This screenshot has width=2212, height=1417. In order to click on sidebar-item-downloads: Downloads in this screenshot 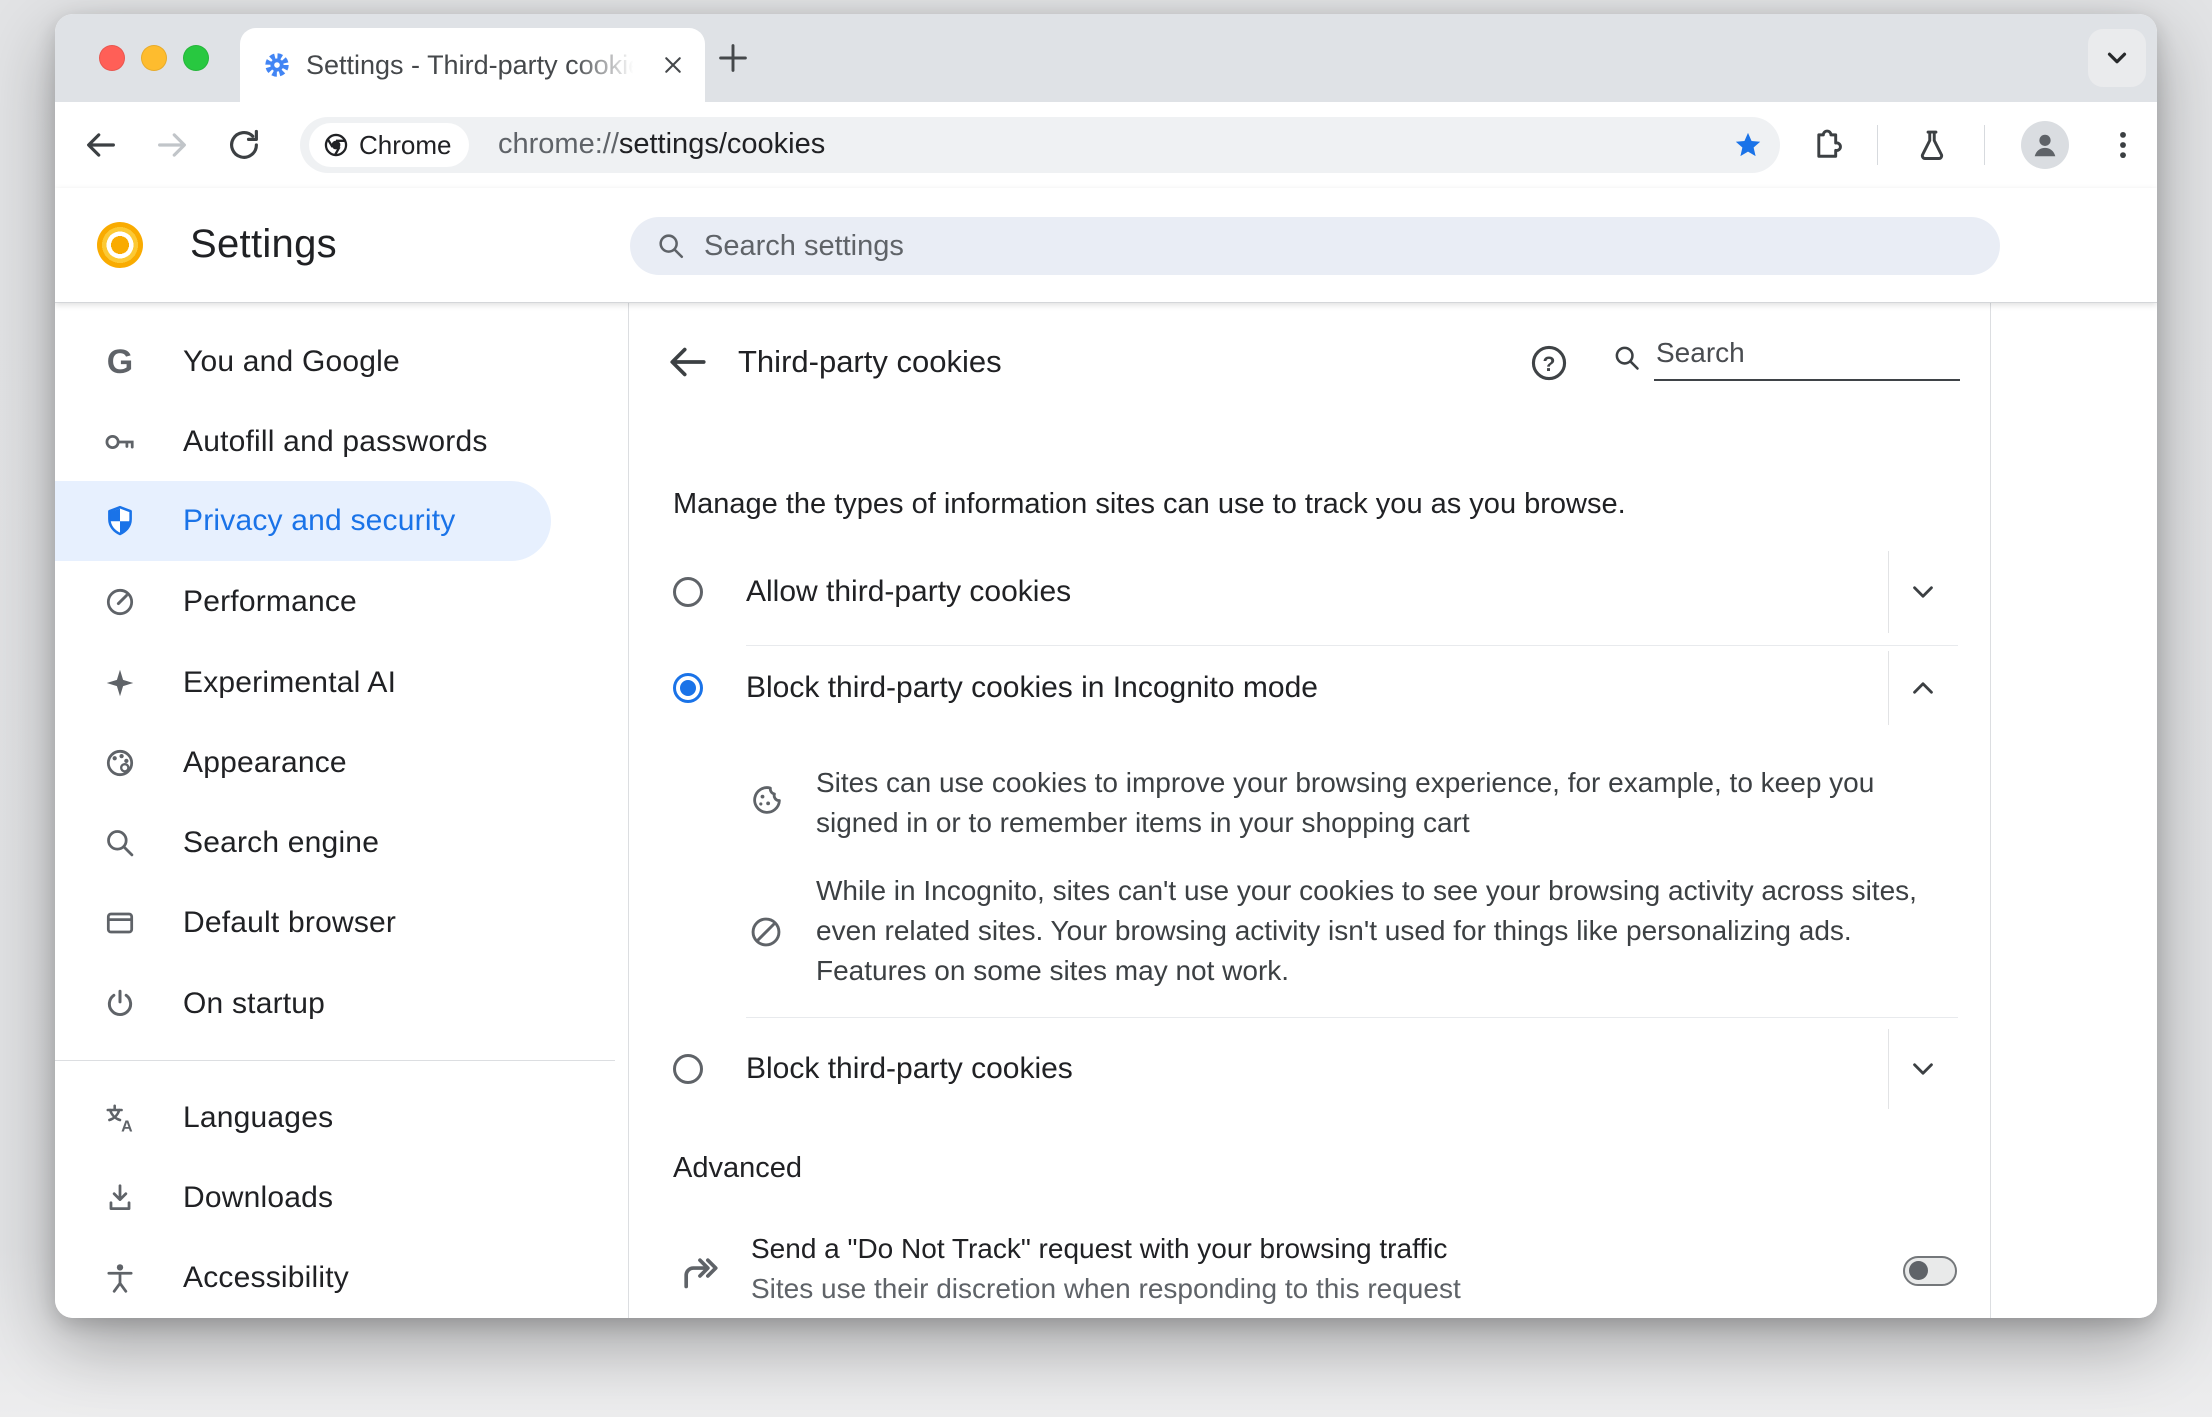, I will do `click(303, 1198)`.